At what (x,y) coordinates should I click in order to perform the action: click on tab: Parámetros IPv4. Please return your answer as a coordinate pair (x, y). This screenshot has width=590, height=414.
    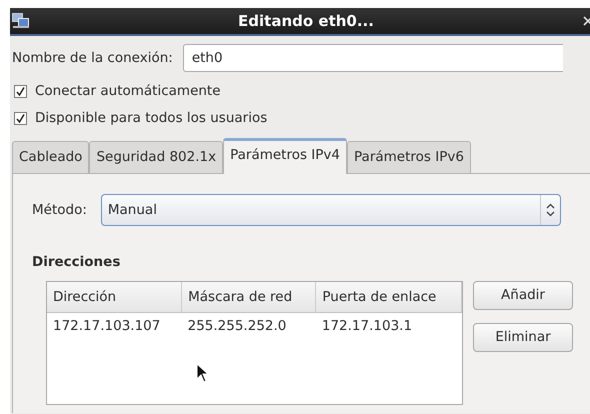
    Looking at the image, I should click on (285, 156).